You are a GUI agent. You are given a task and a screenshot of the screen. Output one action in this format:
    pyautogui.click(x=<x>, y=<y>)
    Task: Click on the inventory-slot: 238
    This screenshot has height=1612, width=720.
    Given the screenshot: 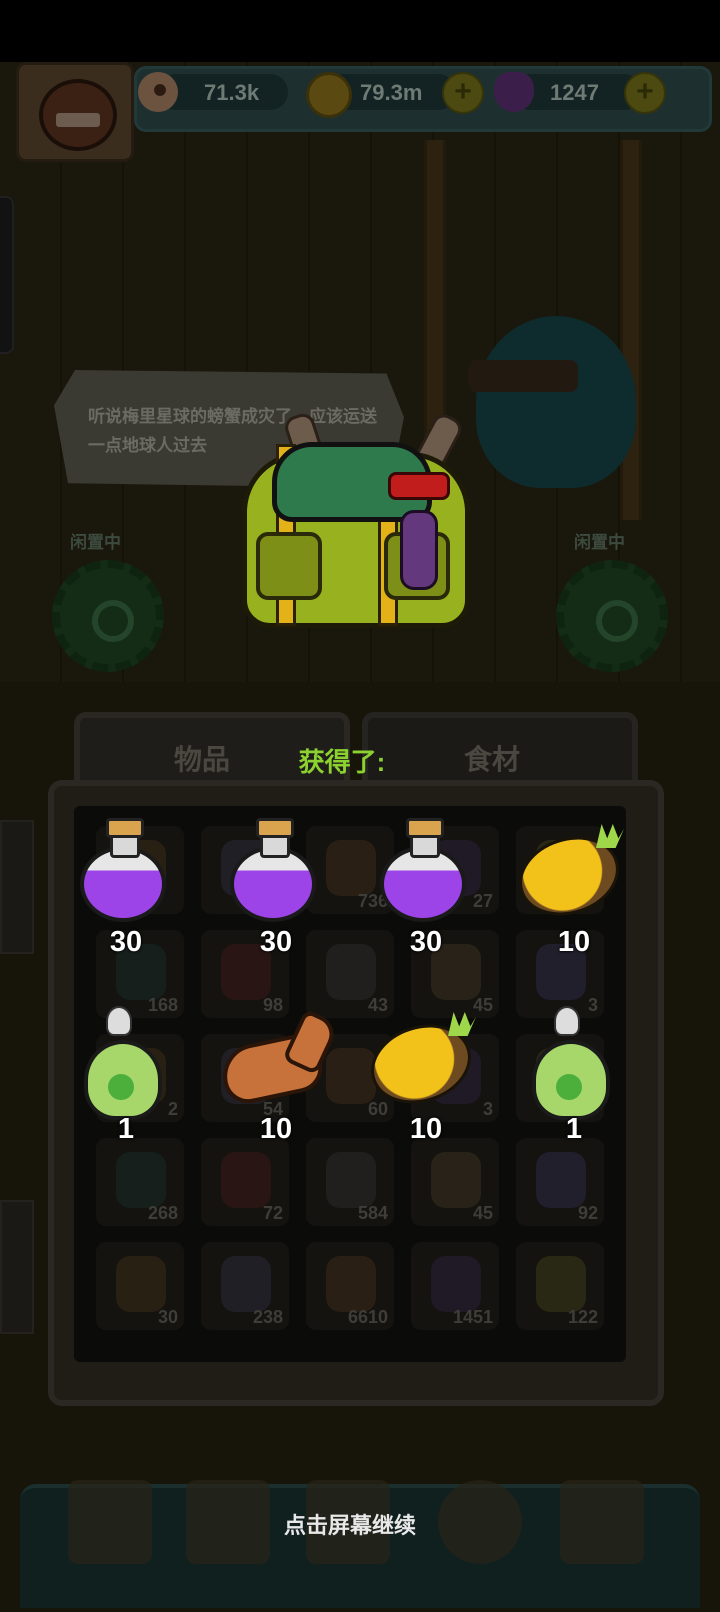 What is the action you would take?
    pyautogui.click(x=245, y=1286)
    